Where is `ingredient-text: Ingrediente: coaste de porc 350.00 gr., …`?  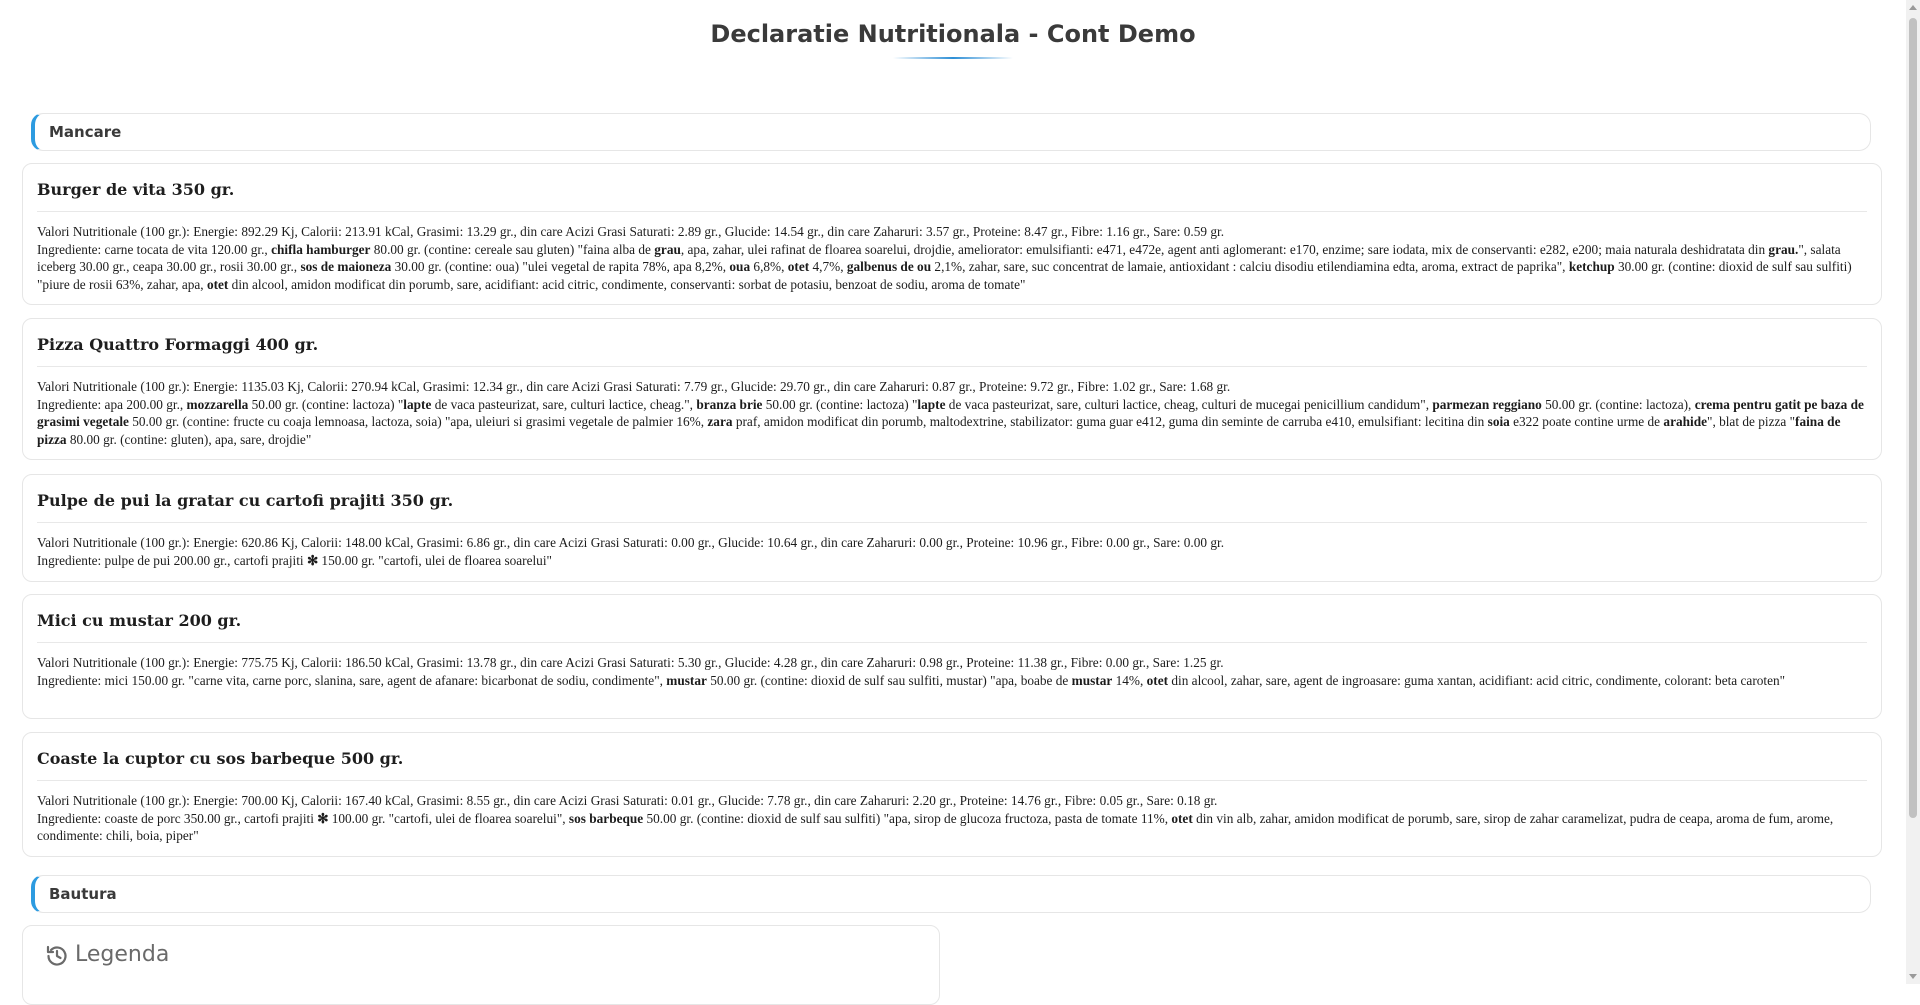 ingredient-text: Ingrediente: coaste de porc 350.00 gr., … is located at coordinates (177, 818).